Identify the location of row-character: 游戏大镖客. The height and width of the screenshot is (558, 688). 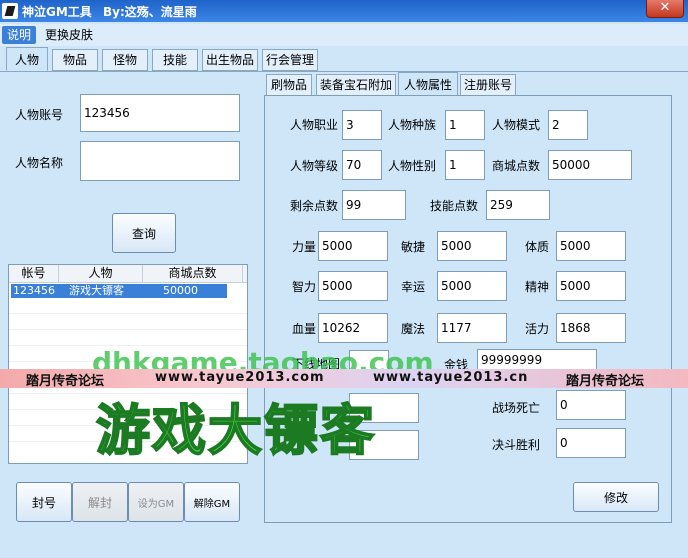
(96, 290).